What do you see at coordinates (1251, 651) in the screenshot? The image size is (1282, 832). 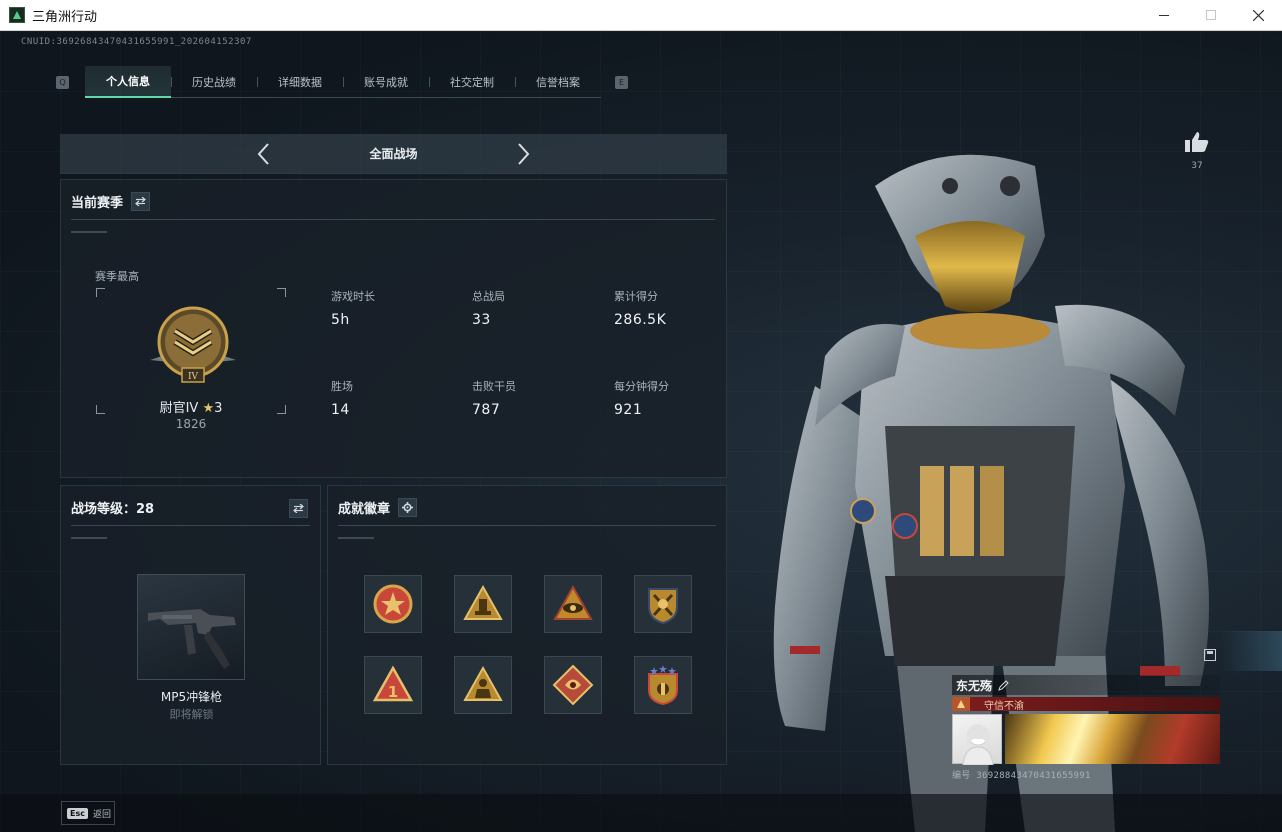 I see `scene-light` at bounding box center [1251, 651].